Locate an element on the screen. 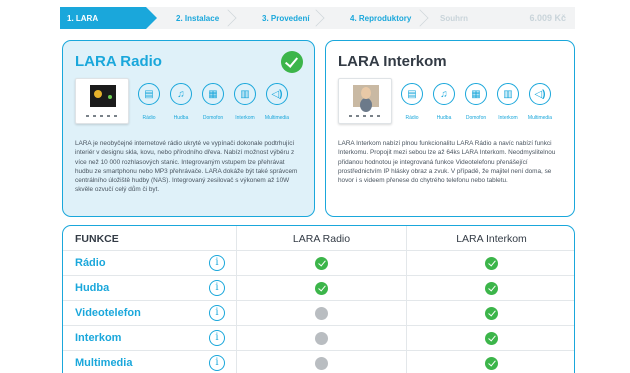 Image resolution: width=630 pixels, height=373 pixels. table-row: Rádio i is located at coordinates (318, 263).